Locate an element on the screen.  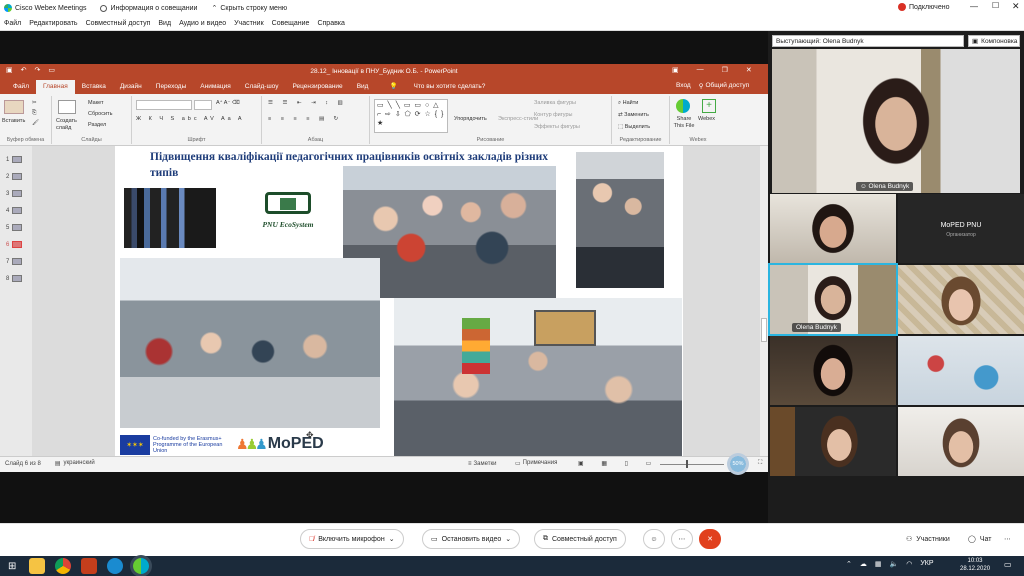
format-painter-icon: 🖌 is located at coordinates (35, 123).